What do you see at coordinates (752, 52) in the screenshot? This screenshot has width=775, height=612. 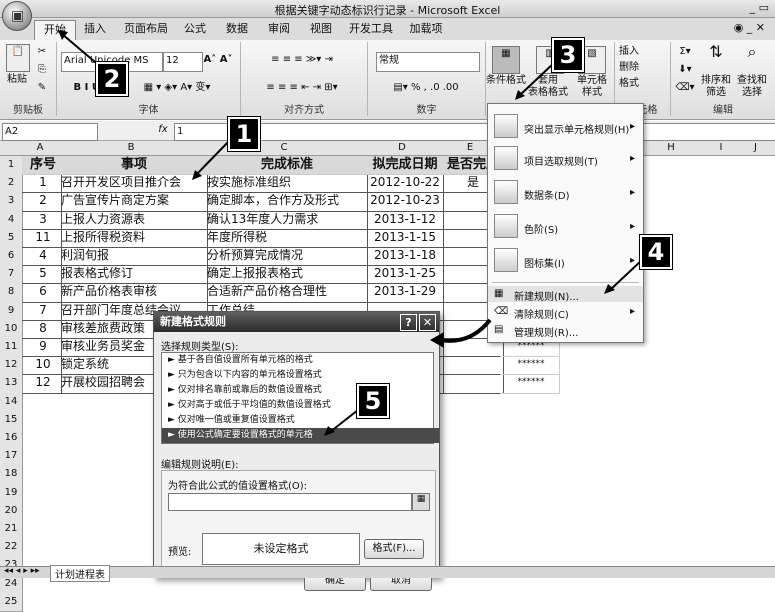 I see `find-select-icon: ⌕` at bounding box center [752, 52].